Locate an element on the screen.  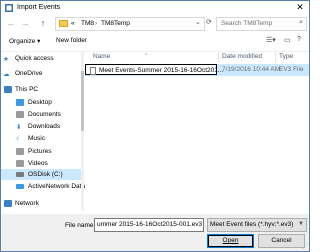
nav-item-label: Pictures is located at coordinates (40, 151).